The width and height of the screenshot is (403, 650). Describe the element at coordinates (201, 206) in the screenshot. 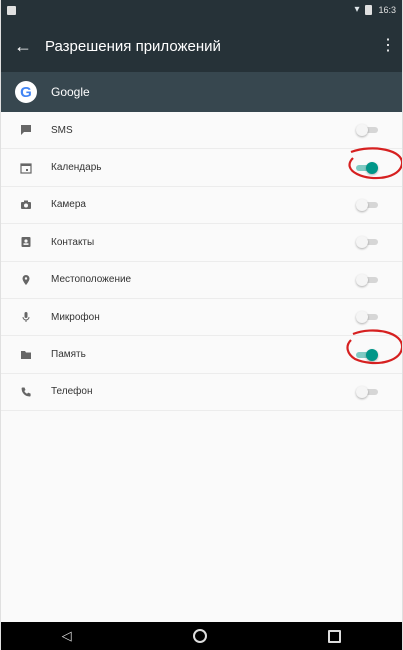

I see `permission-row: Камера` at that location.